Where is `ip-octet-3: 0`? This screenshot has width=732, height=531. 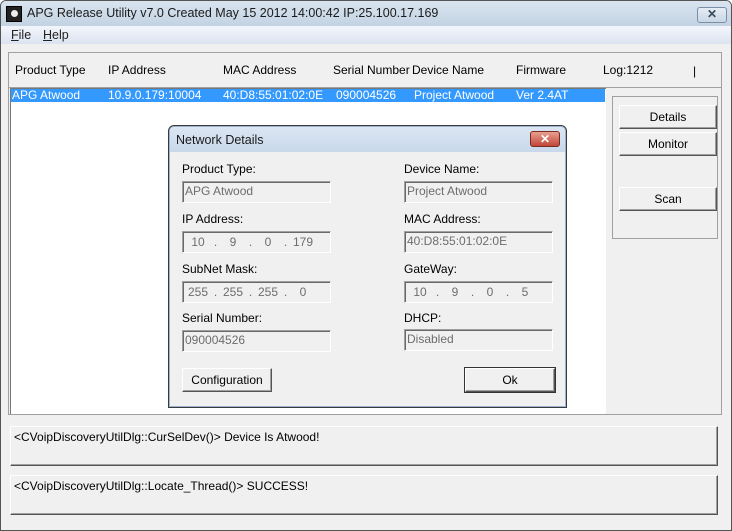 ip-octet-3: 0 is located at coordinates (268, 242).